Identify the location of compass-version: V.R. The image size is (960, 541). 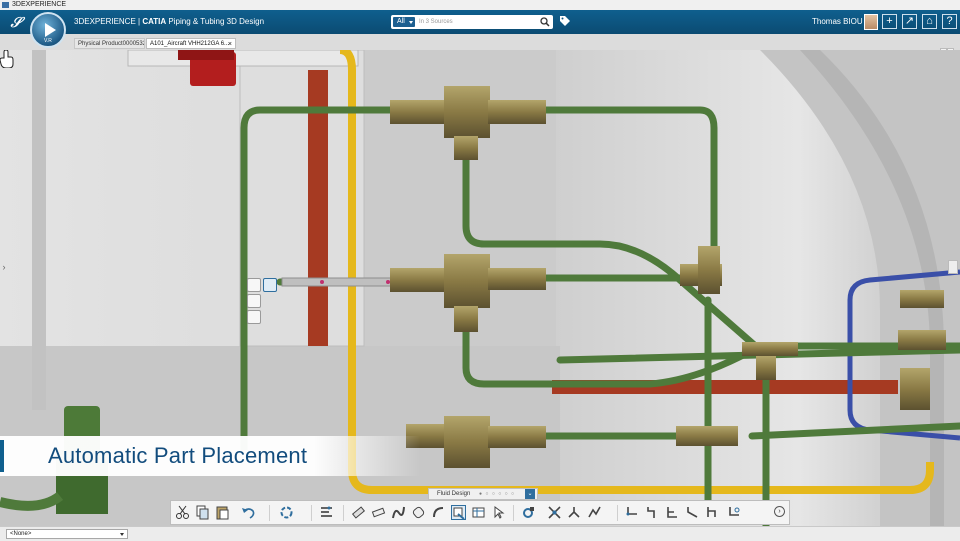
(48, 41).